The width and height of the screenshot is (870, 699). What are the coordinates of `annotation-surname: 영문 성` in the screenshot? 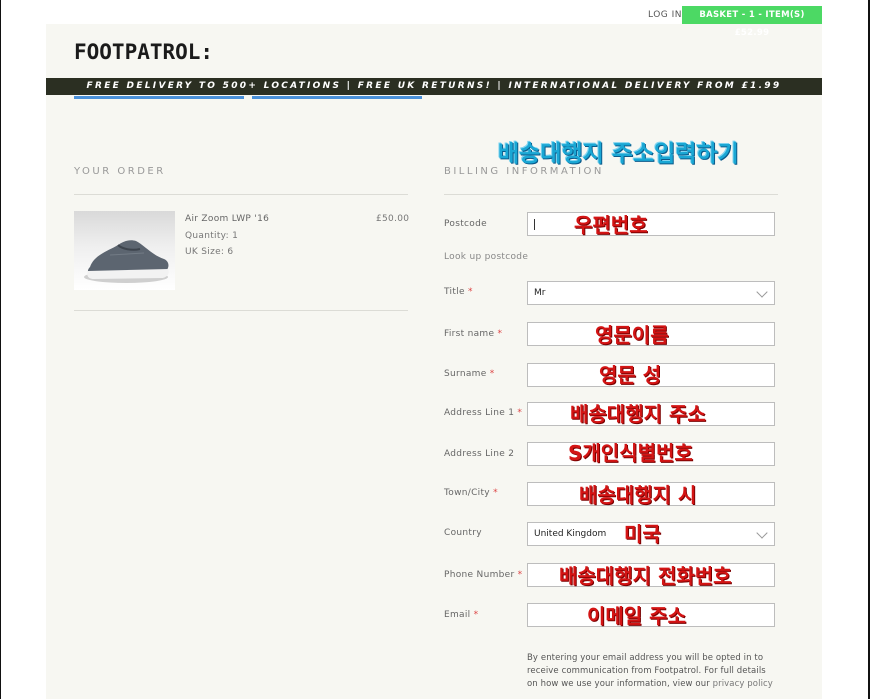 It's located at (630, 375).